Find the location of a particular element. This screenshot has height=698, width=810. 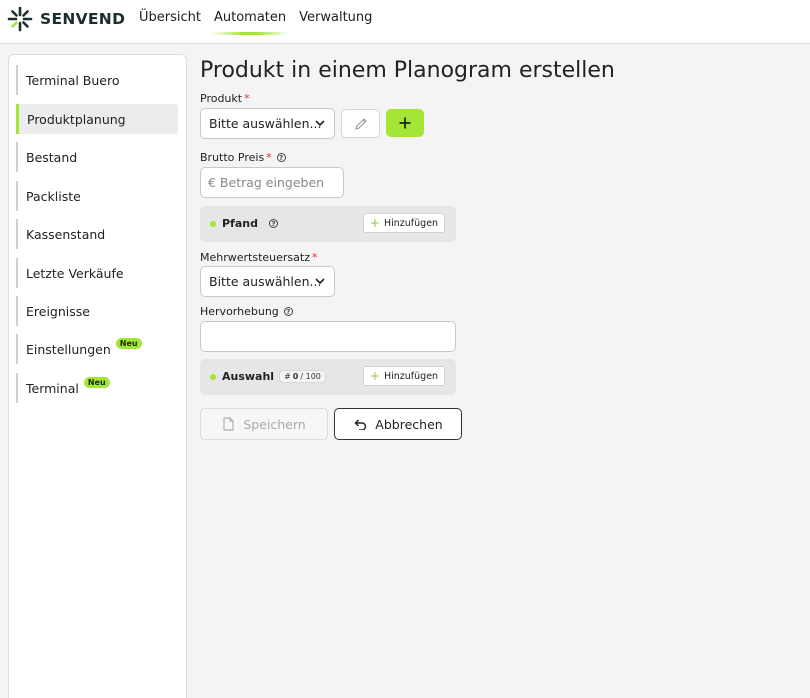

auswahl-title: Auswahl # 0 / 100 is located at coordinates (274, 376).